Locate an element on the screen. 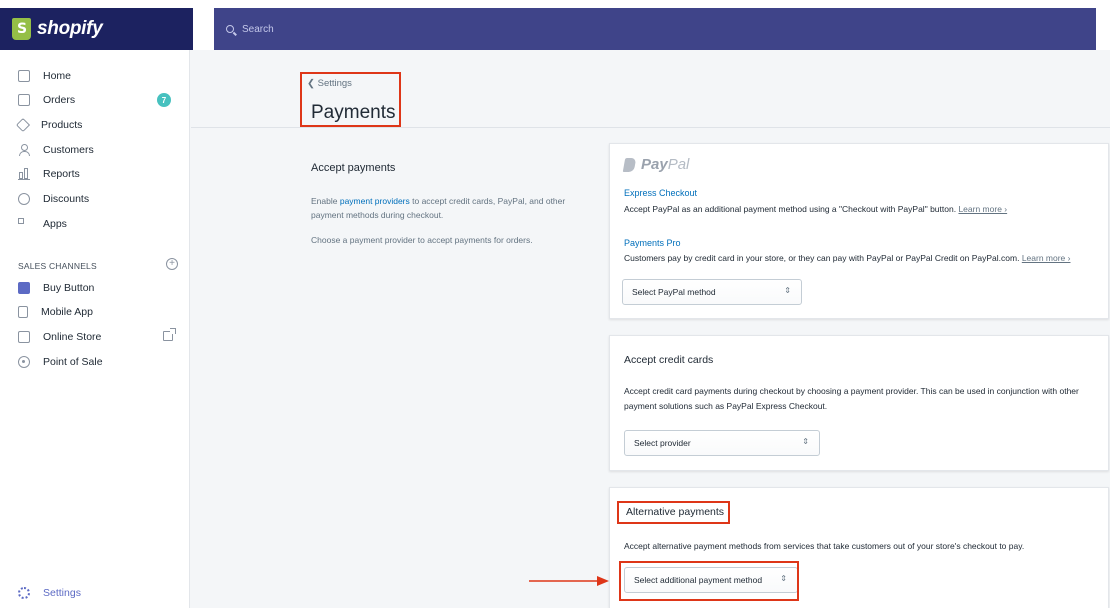 This screenshot has height=608, width=1110. sidebar-item-discounts: Discounts is located at coordinates (100, 199).